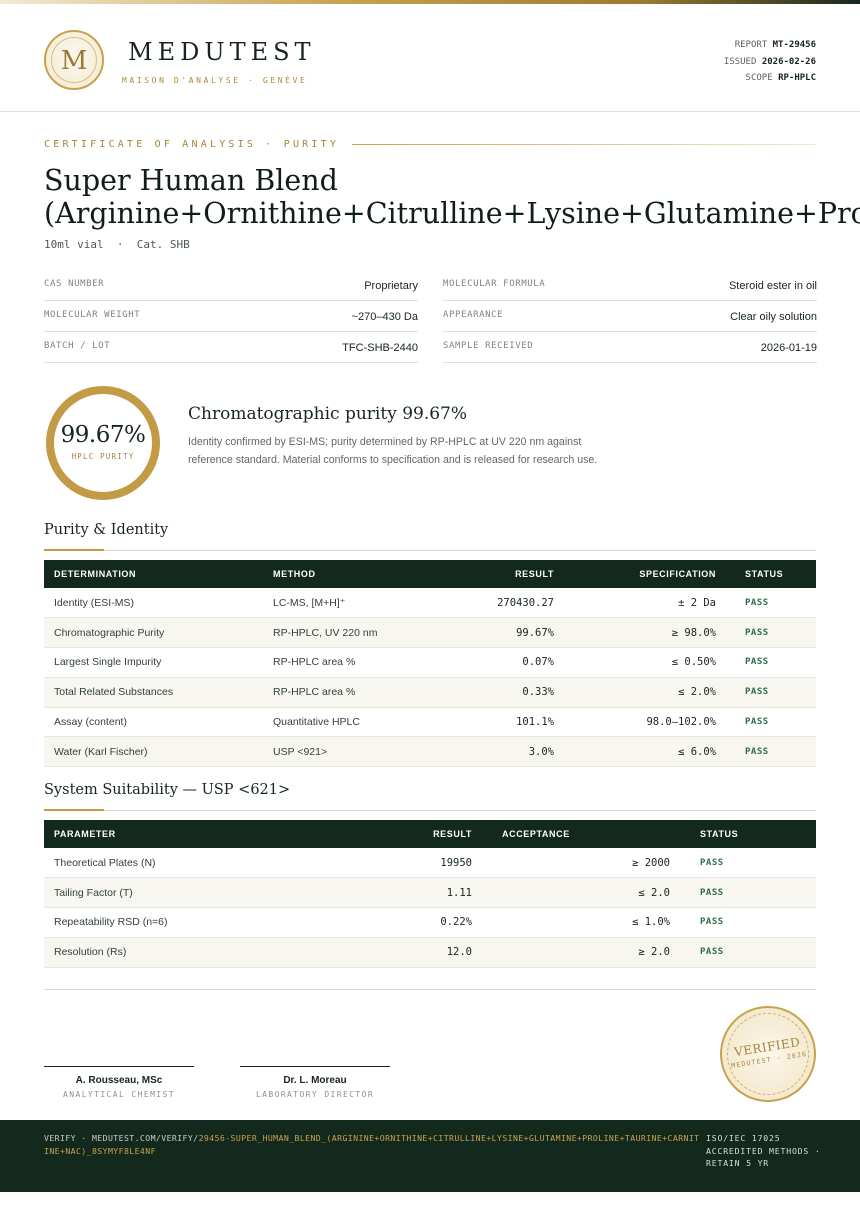  I want to click on method-cell: USP <921>, so click(300, 751).